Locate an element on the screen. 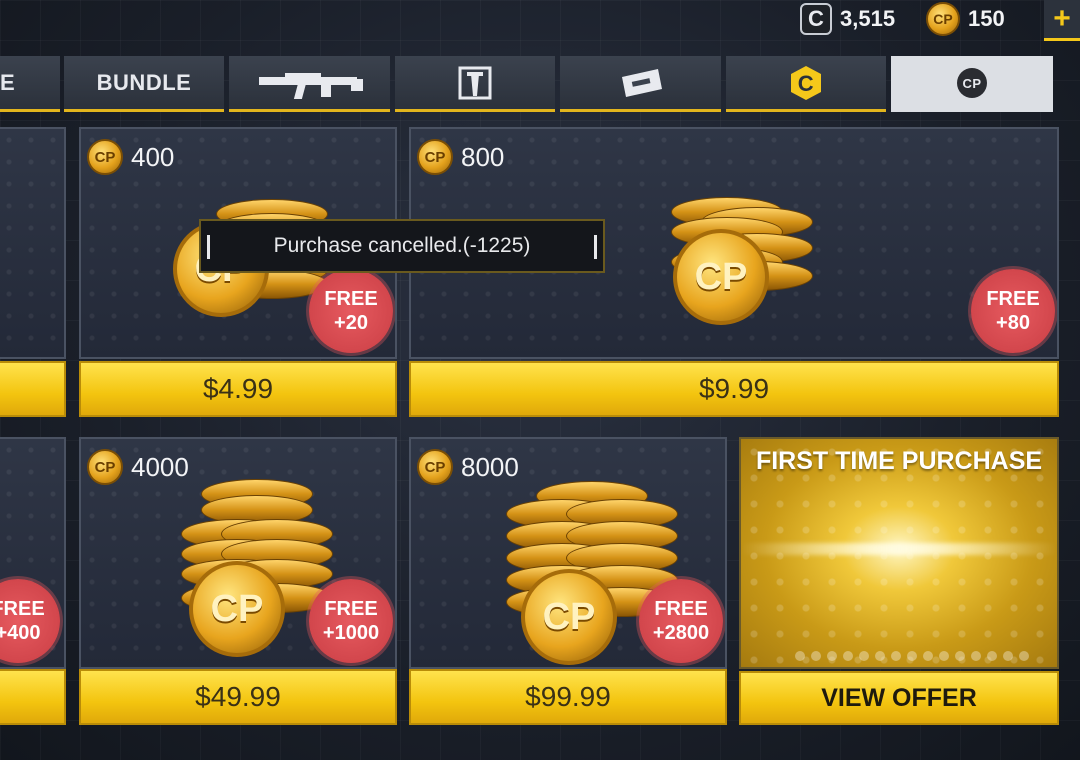 The image size is (1080, 760). price-button-400: $4.99 is located at coordinates (238, 389).